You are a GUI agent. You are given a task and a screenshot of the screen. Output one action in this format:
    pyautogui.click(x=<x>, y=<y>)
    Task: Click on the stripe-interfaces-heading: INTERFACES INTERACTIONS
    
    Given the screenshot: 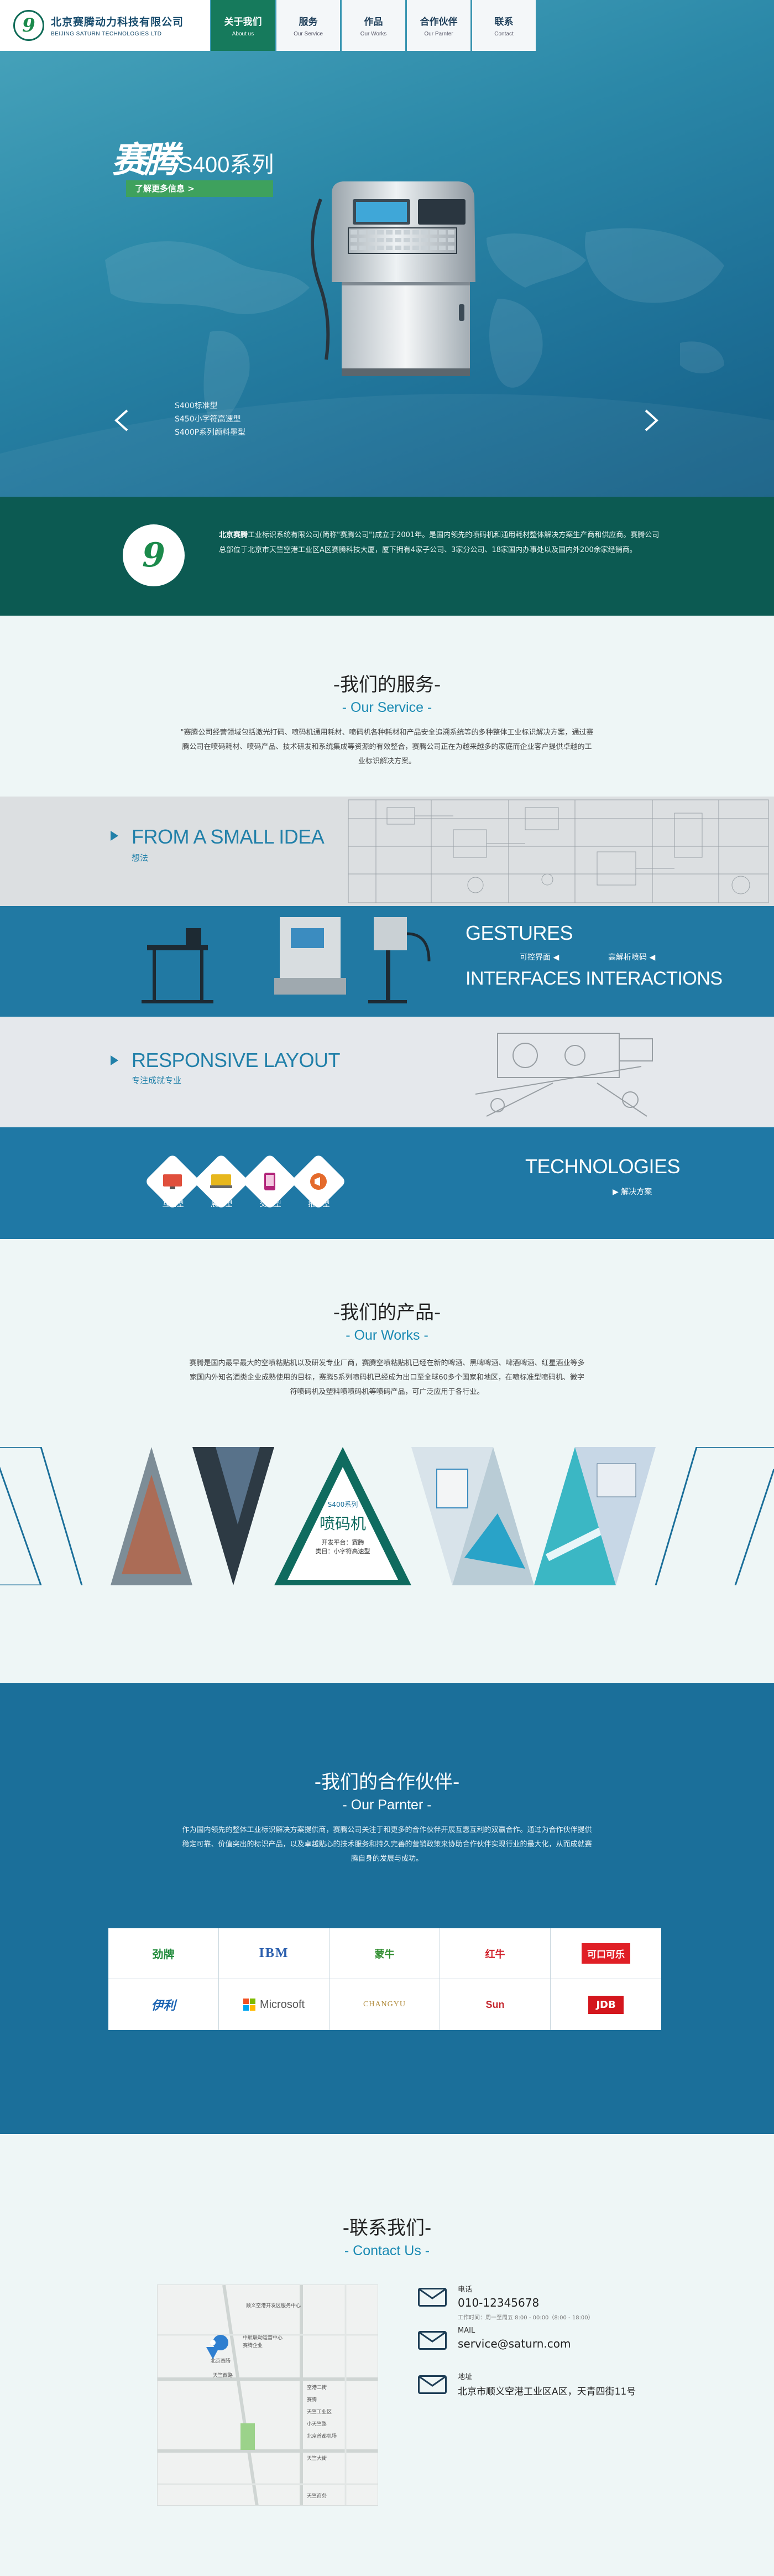 What is the action you would take?
    pyautogui.click(x=594, y=979)
    